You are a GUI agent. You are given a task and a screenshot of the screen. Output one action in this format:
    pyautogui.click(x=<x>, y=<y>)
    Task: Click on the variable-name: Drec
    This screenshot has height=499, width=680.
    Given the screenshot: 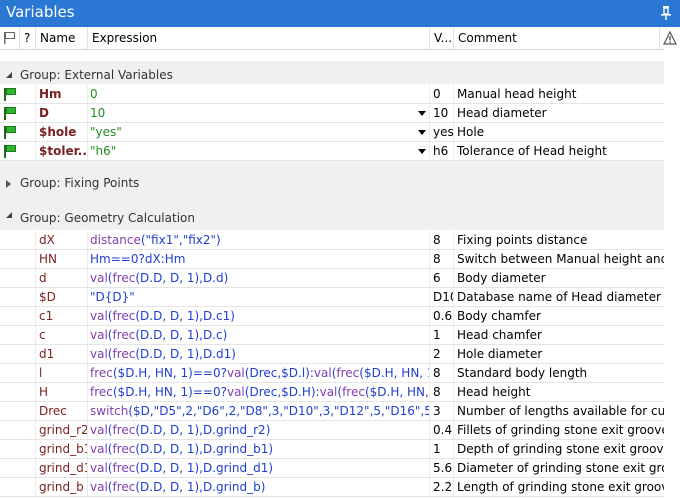 What is the action you would take?
    pyautogui.click(x=62, y=411)
    